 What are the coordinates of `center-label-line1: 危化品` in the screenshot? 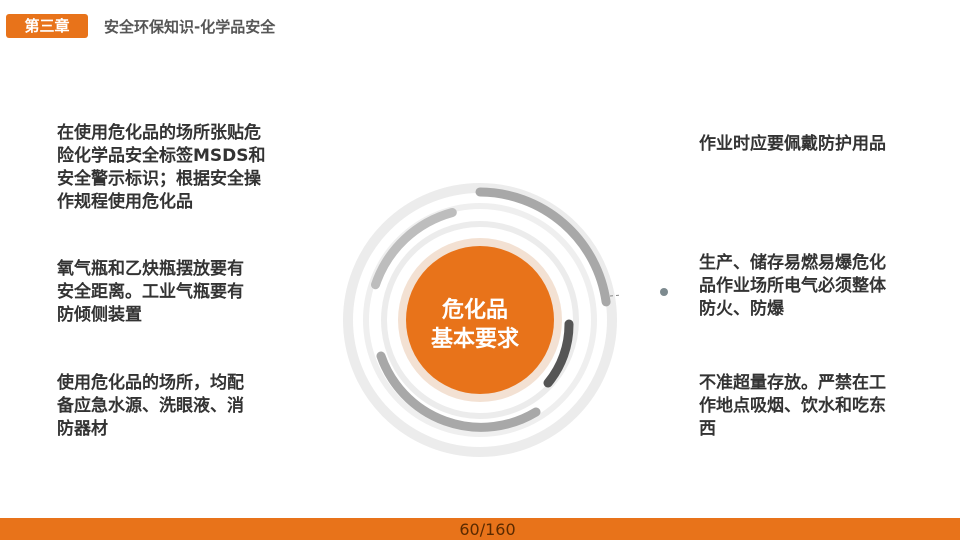 It's located at (474, 310).